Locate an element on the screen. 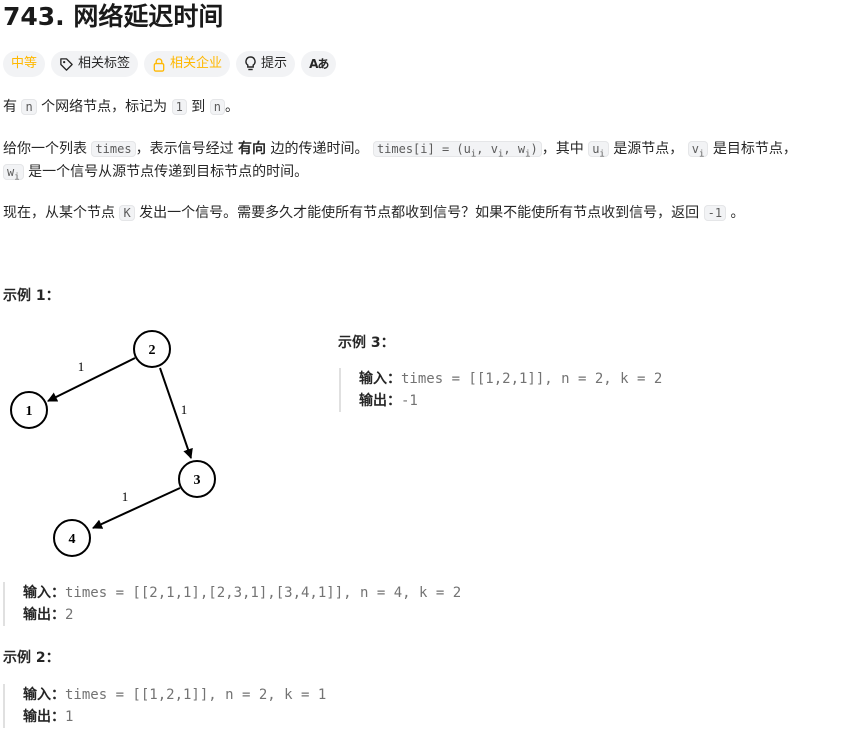 This screenshot has height=732, width=853. example-3-output-row: 输出：-1 is located at coordinates (510, 401).